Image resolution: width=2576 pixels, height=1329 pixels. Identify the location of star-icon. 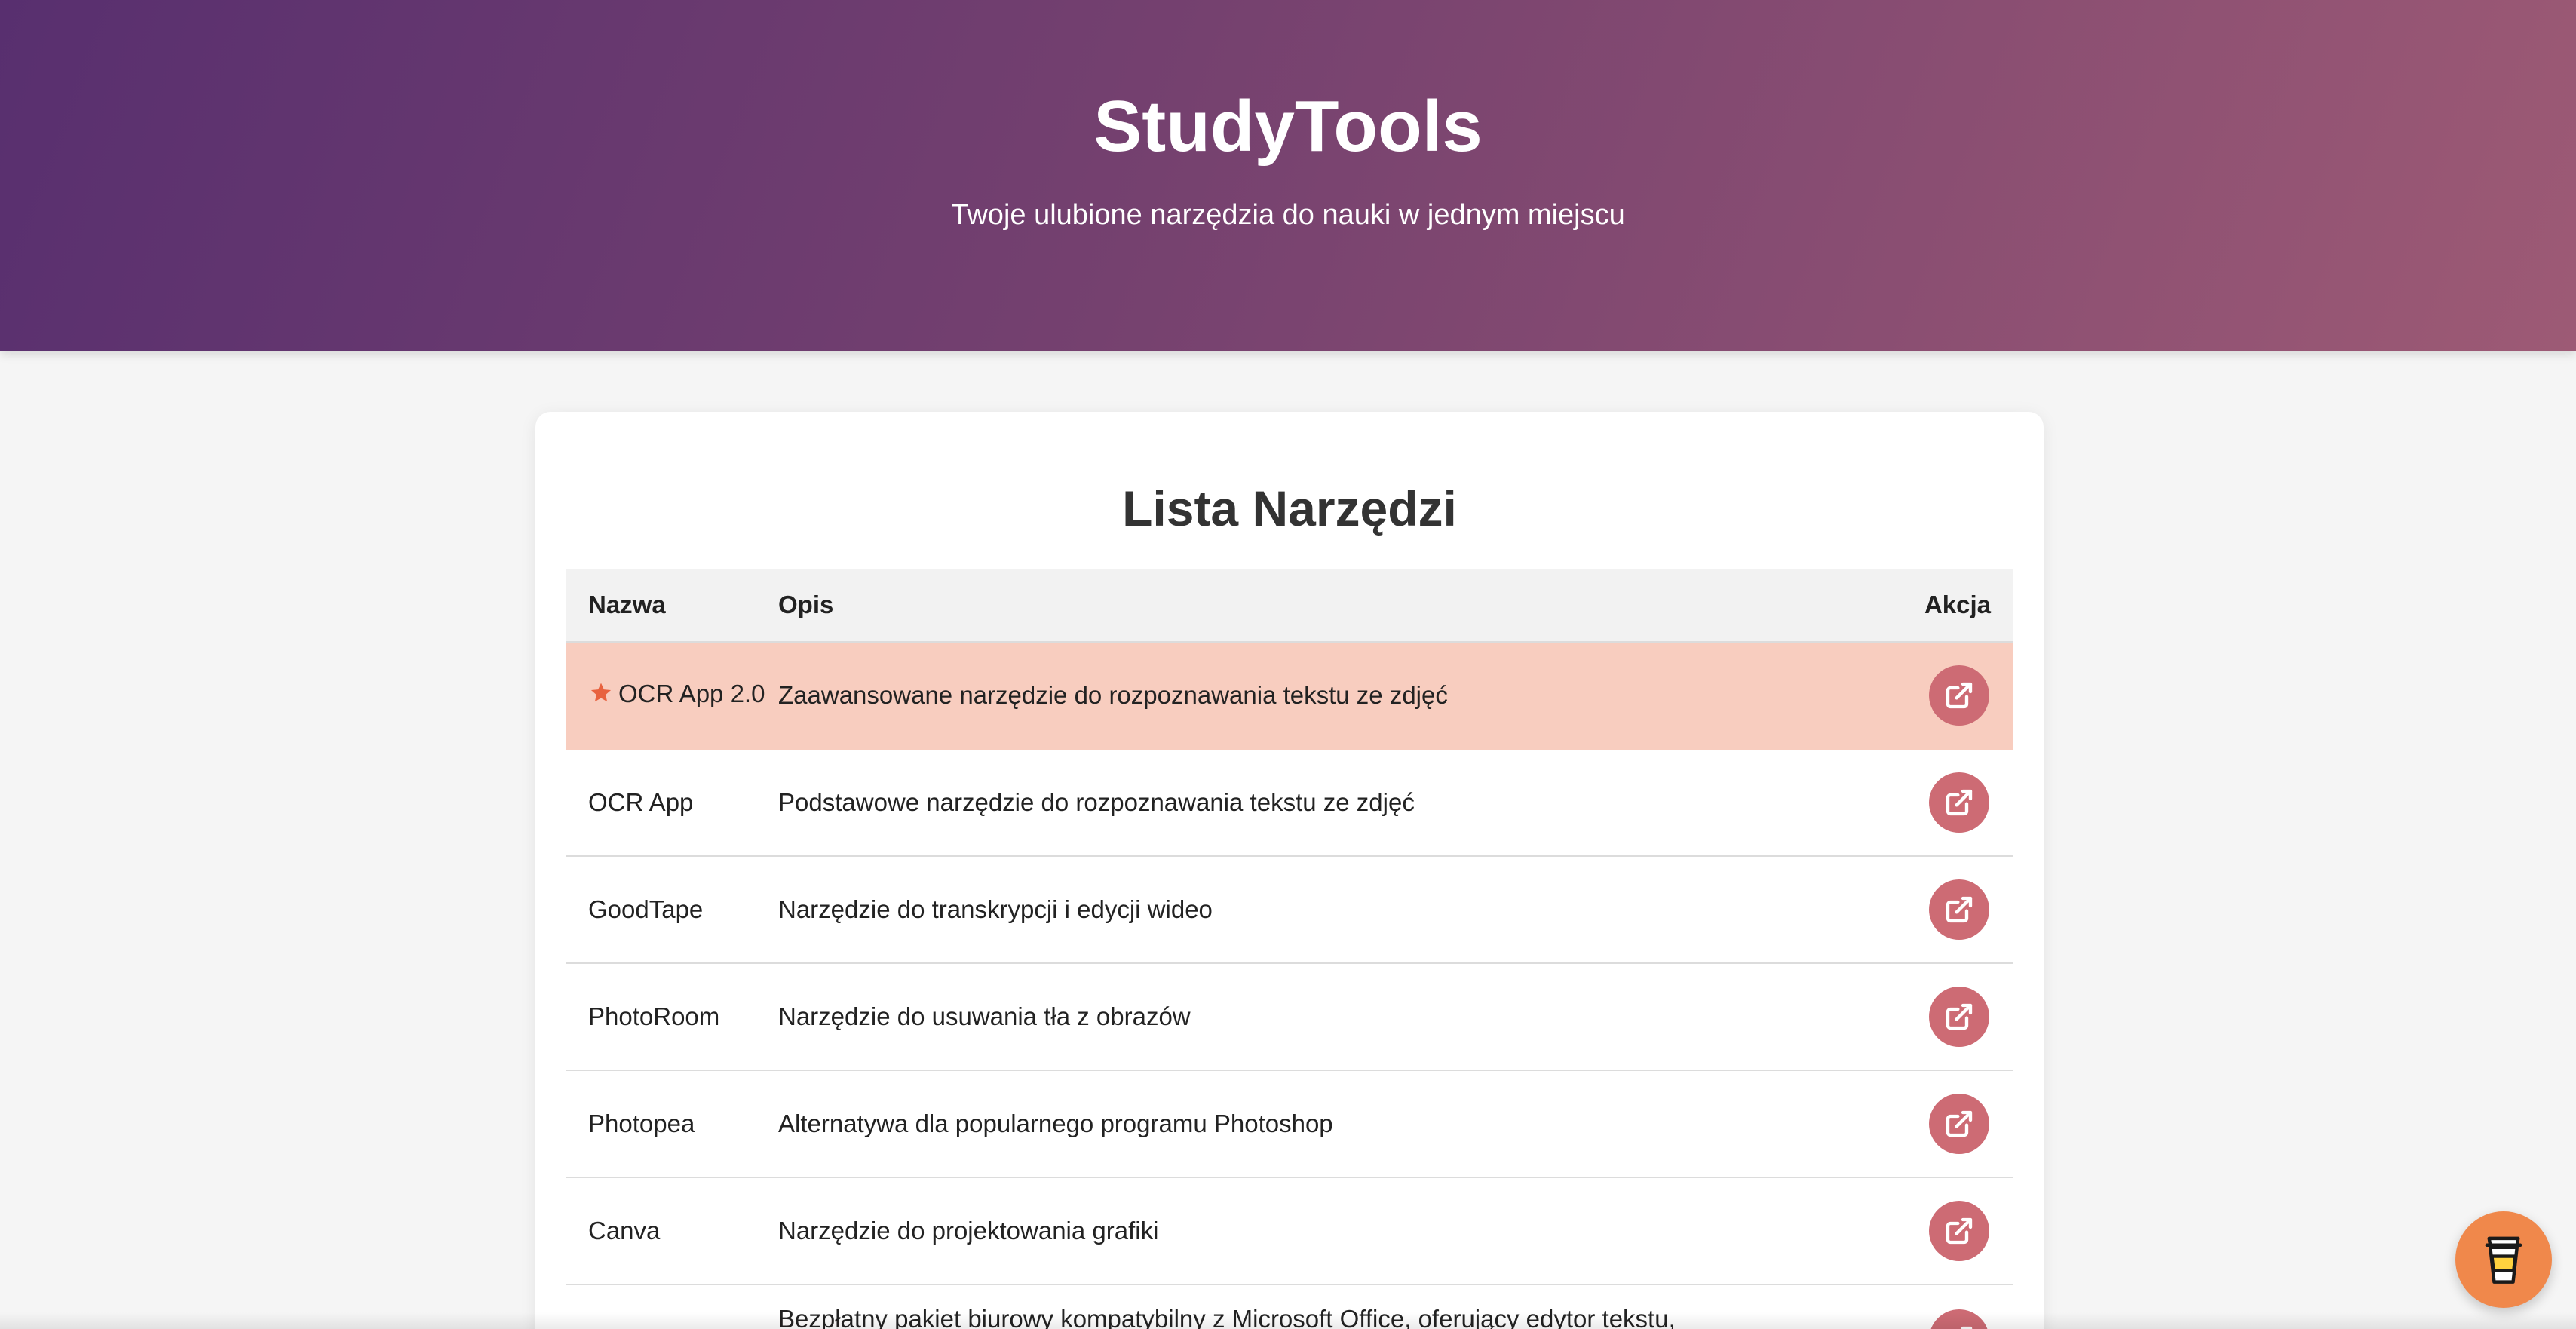
(601, 696).